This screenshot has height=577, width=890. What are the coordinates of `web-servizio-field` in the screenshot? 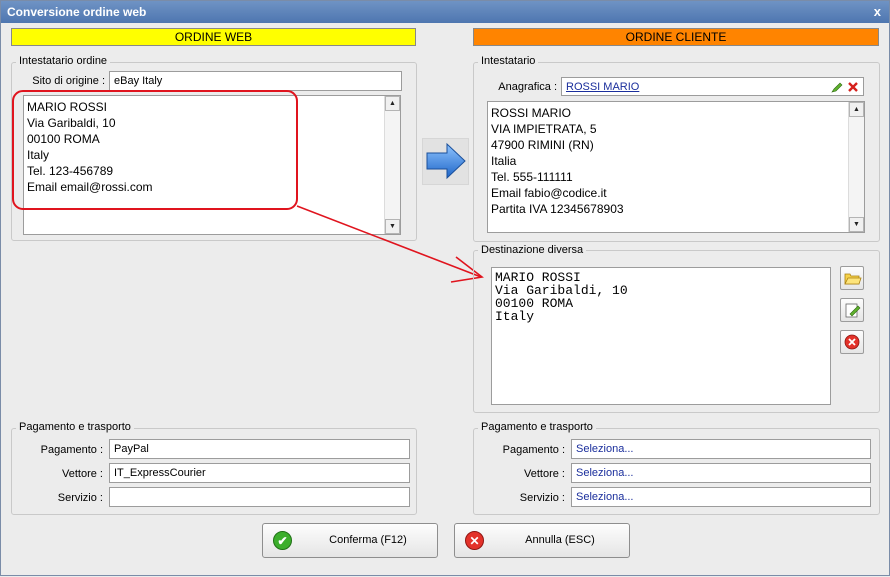 It's located at (259, 497).